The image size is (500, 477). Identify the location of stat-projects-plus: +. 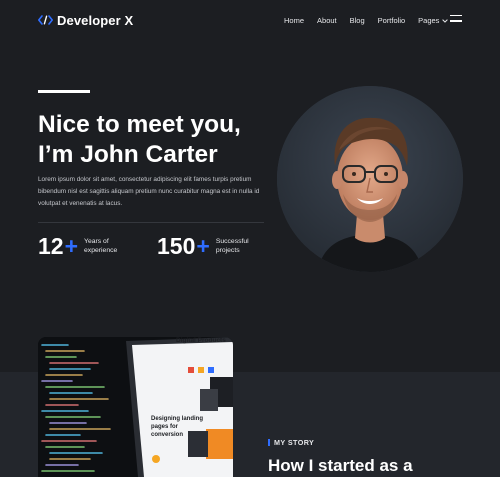
(203, 246).